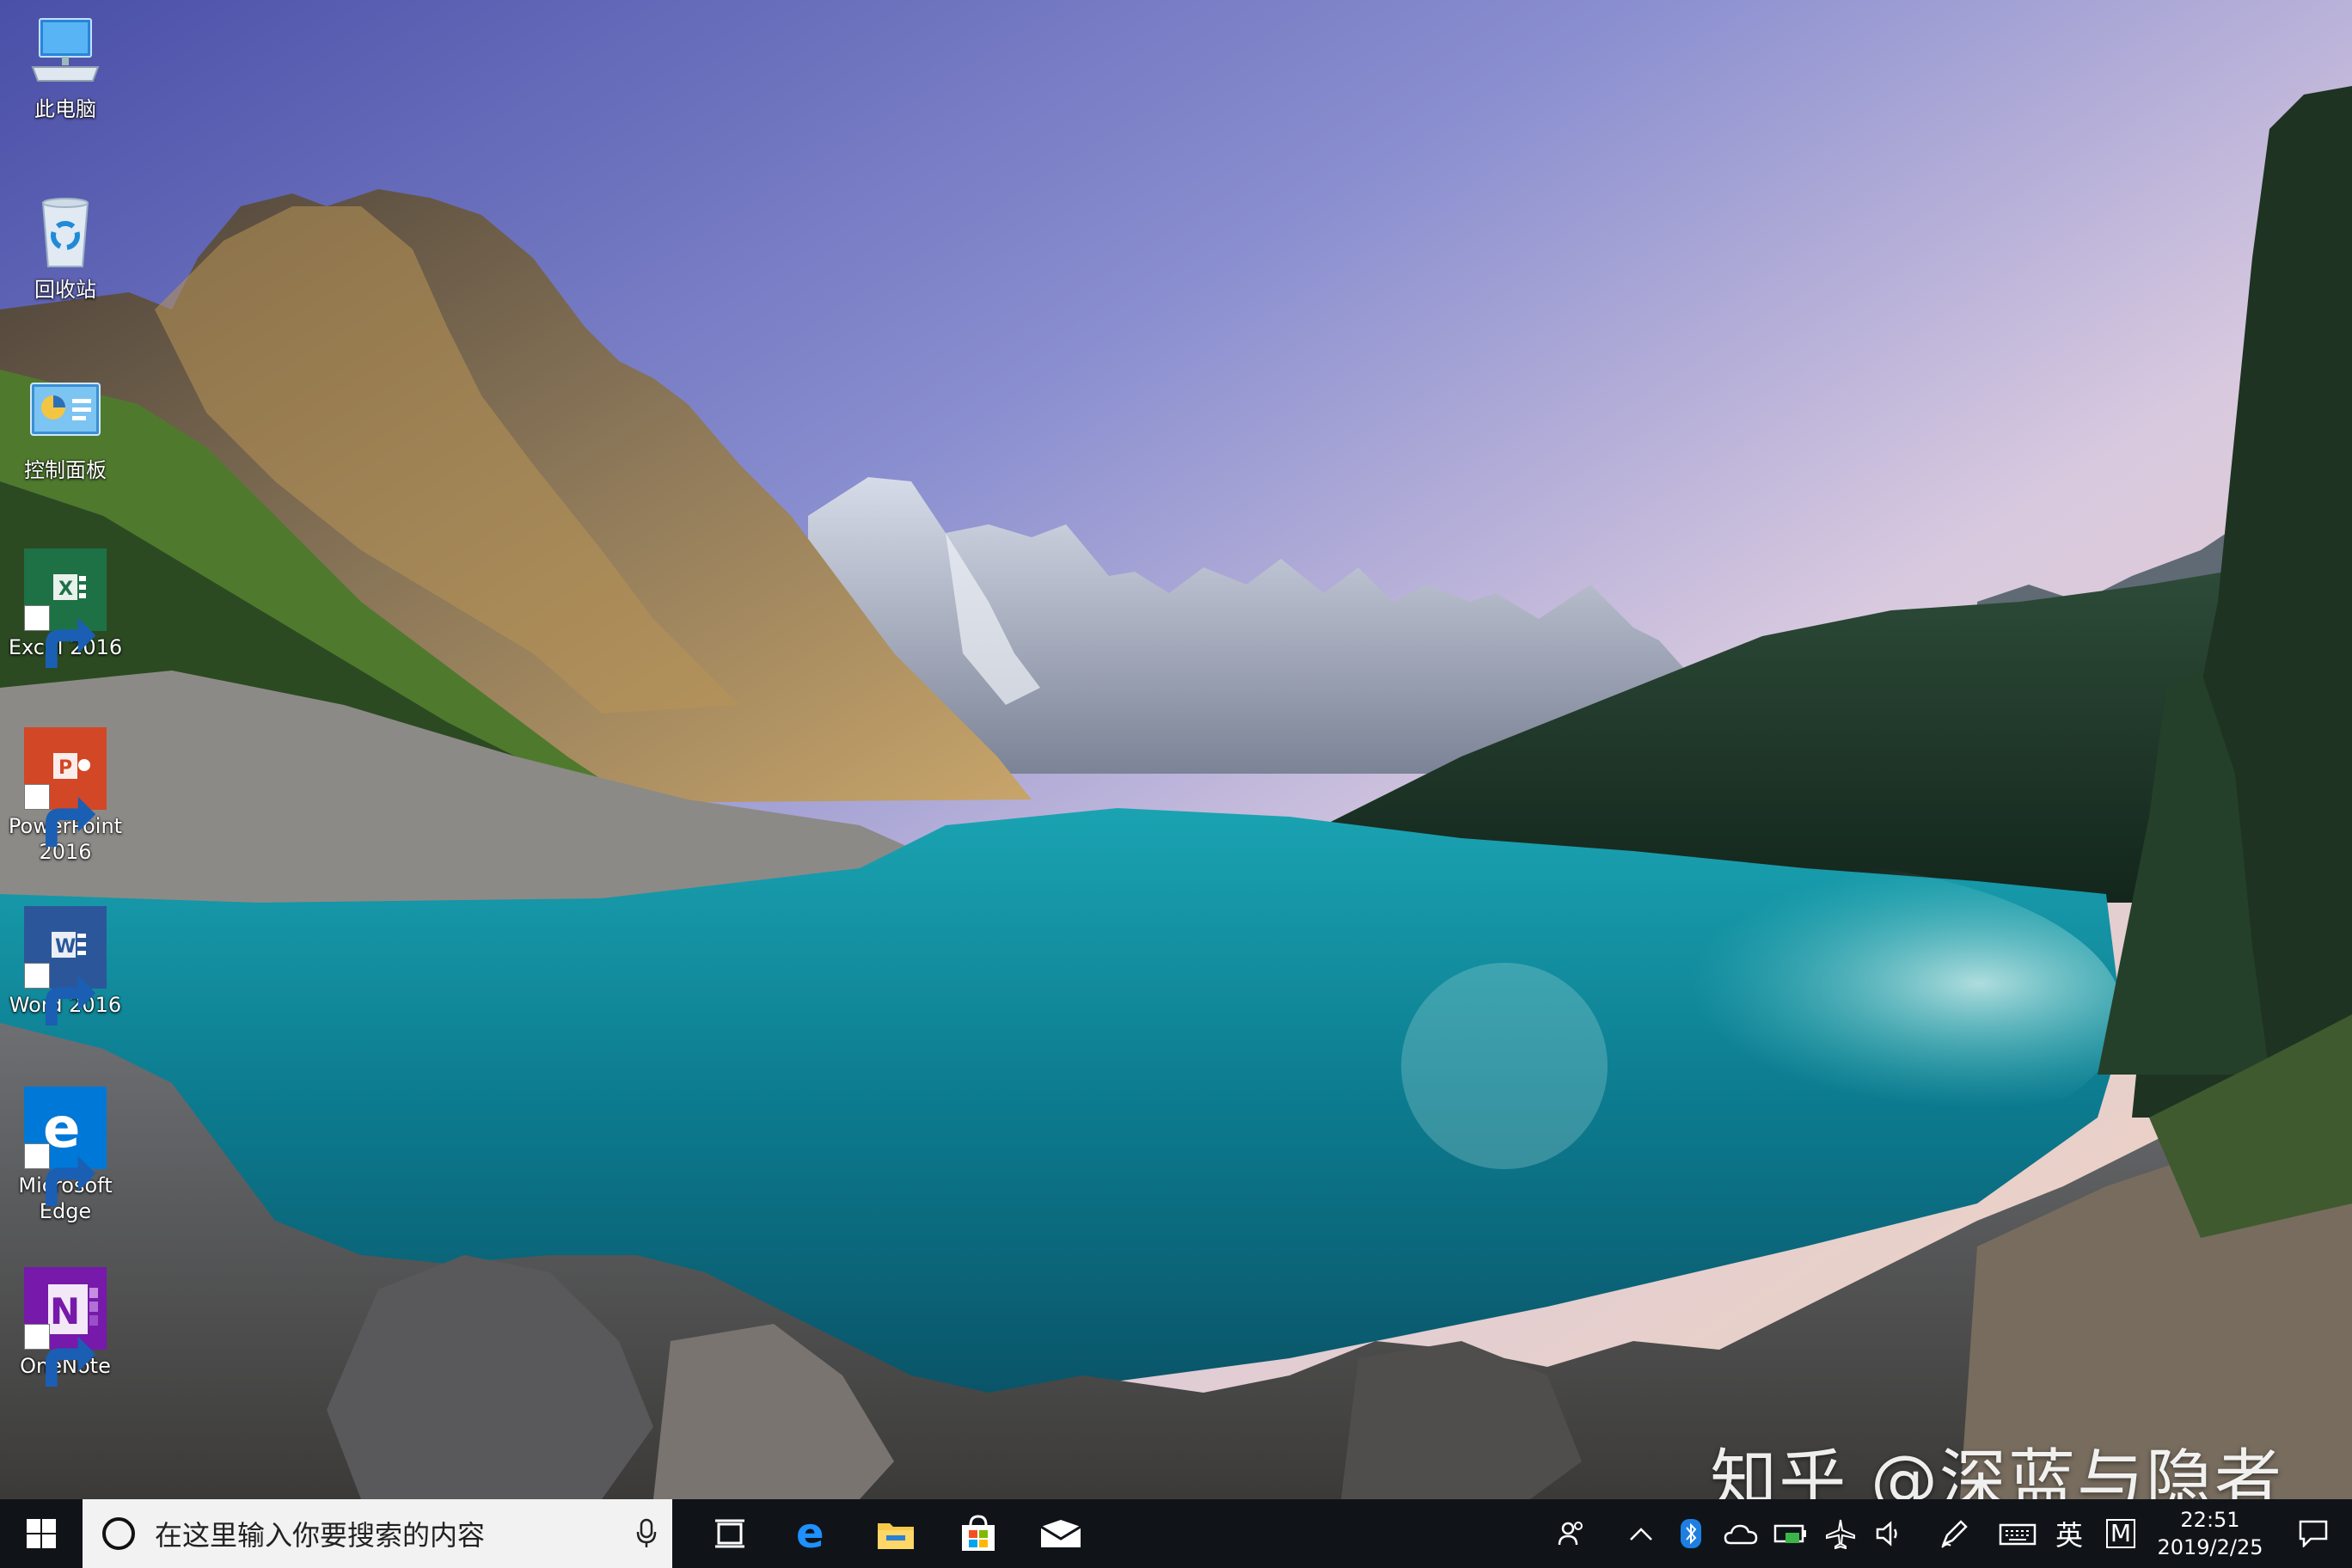  I want to click on desktop-icon-excel: X Excel 2016, so click(65, 608).